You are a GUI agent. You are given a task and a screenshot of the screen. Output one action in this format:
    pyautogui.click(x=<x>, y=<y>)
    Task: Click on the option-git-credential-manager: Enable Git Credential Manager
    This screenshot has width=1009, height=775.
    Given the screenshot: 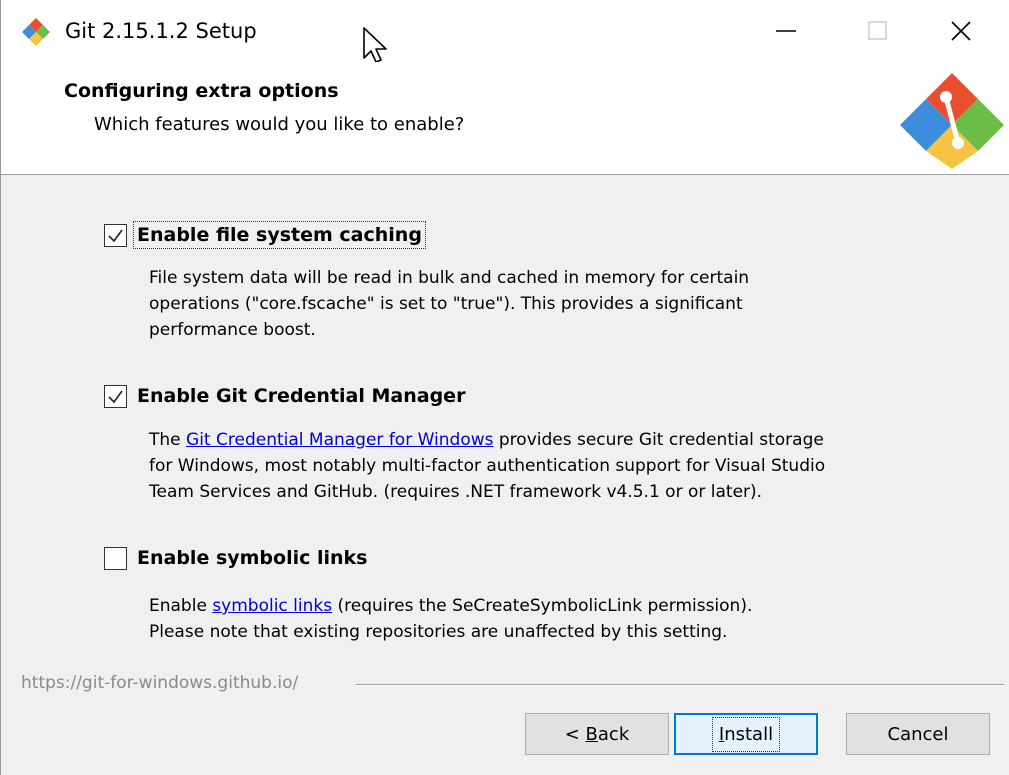 What is the action you would take?
    pyautogui.click(x=285, y=396)
    